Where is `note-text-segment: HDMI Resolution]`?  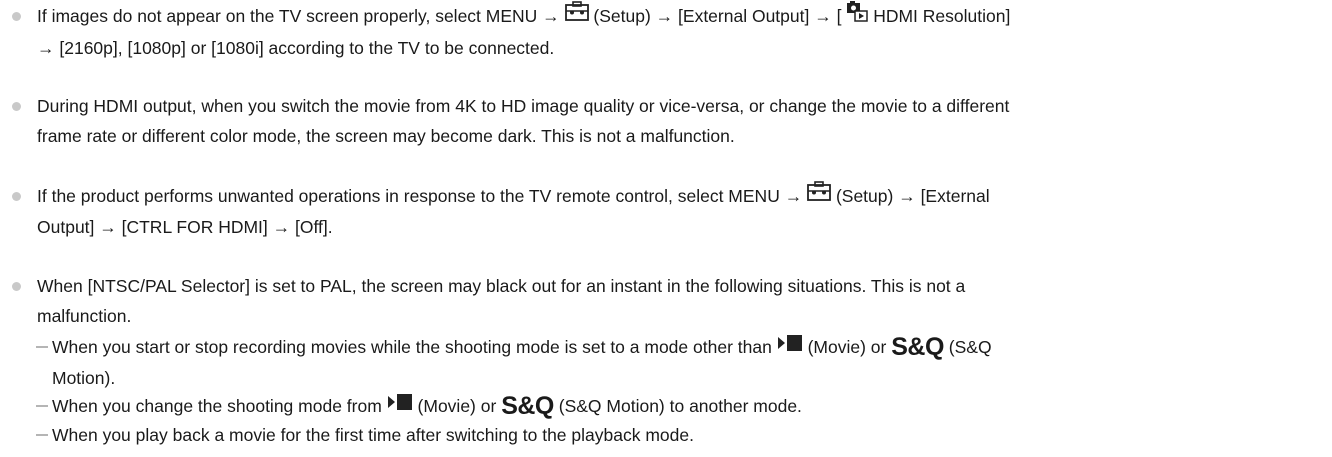
note-text-segment: HDMI Resolution] is located at coordinates (942, 16).